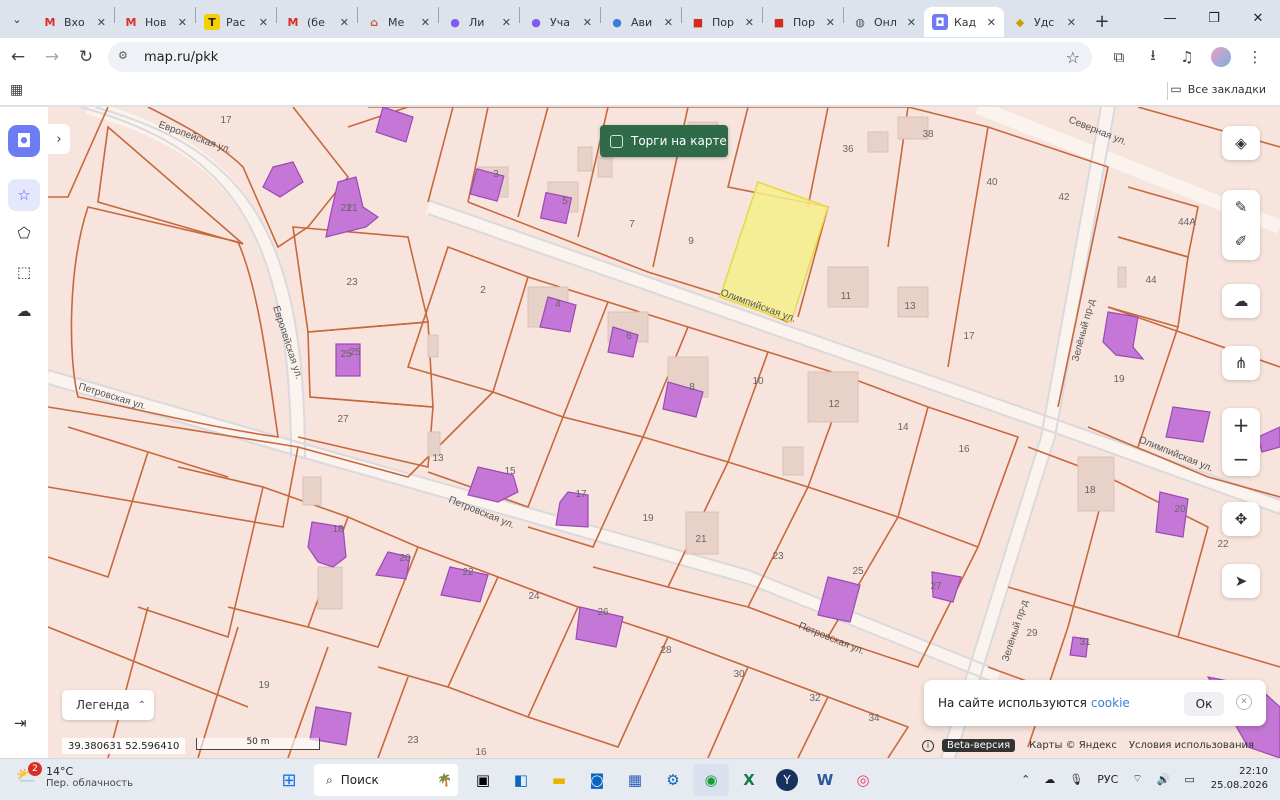 The image size is (1280, 800). What do you see at coordinates (1164, 779) in the screenshot?
I see `volume-icon: 🔊` at bounding box center [1164, 779].